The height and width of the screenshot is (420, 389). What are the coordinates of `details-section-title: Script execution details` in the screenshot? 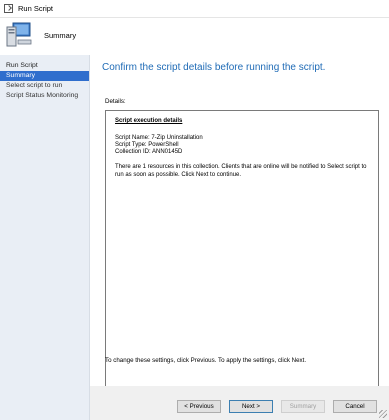 It's located at (149, 121).